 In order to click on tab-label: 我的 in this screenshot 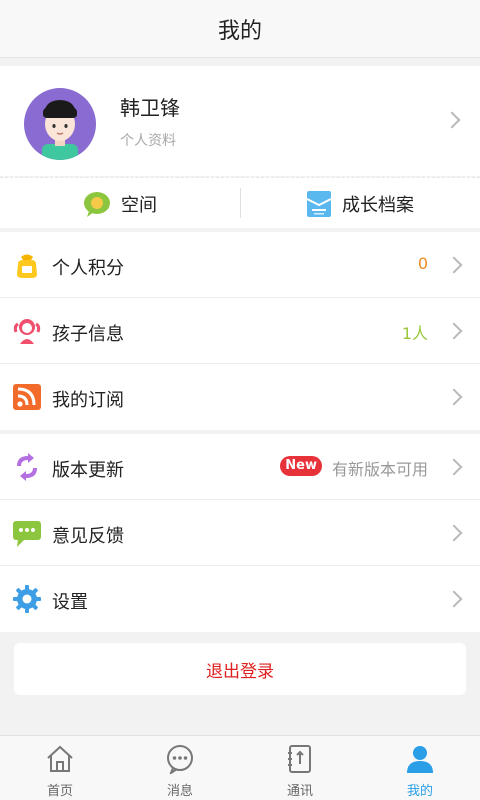, I will do `click(419, 791)`.